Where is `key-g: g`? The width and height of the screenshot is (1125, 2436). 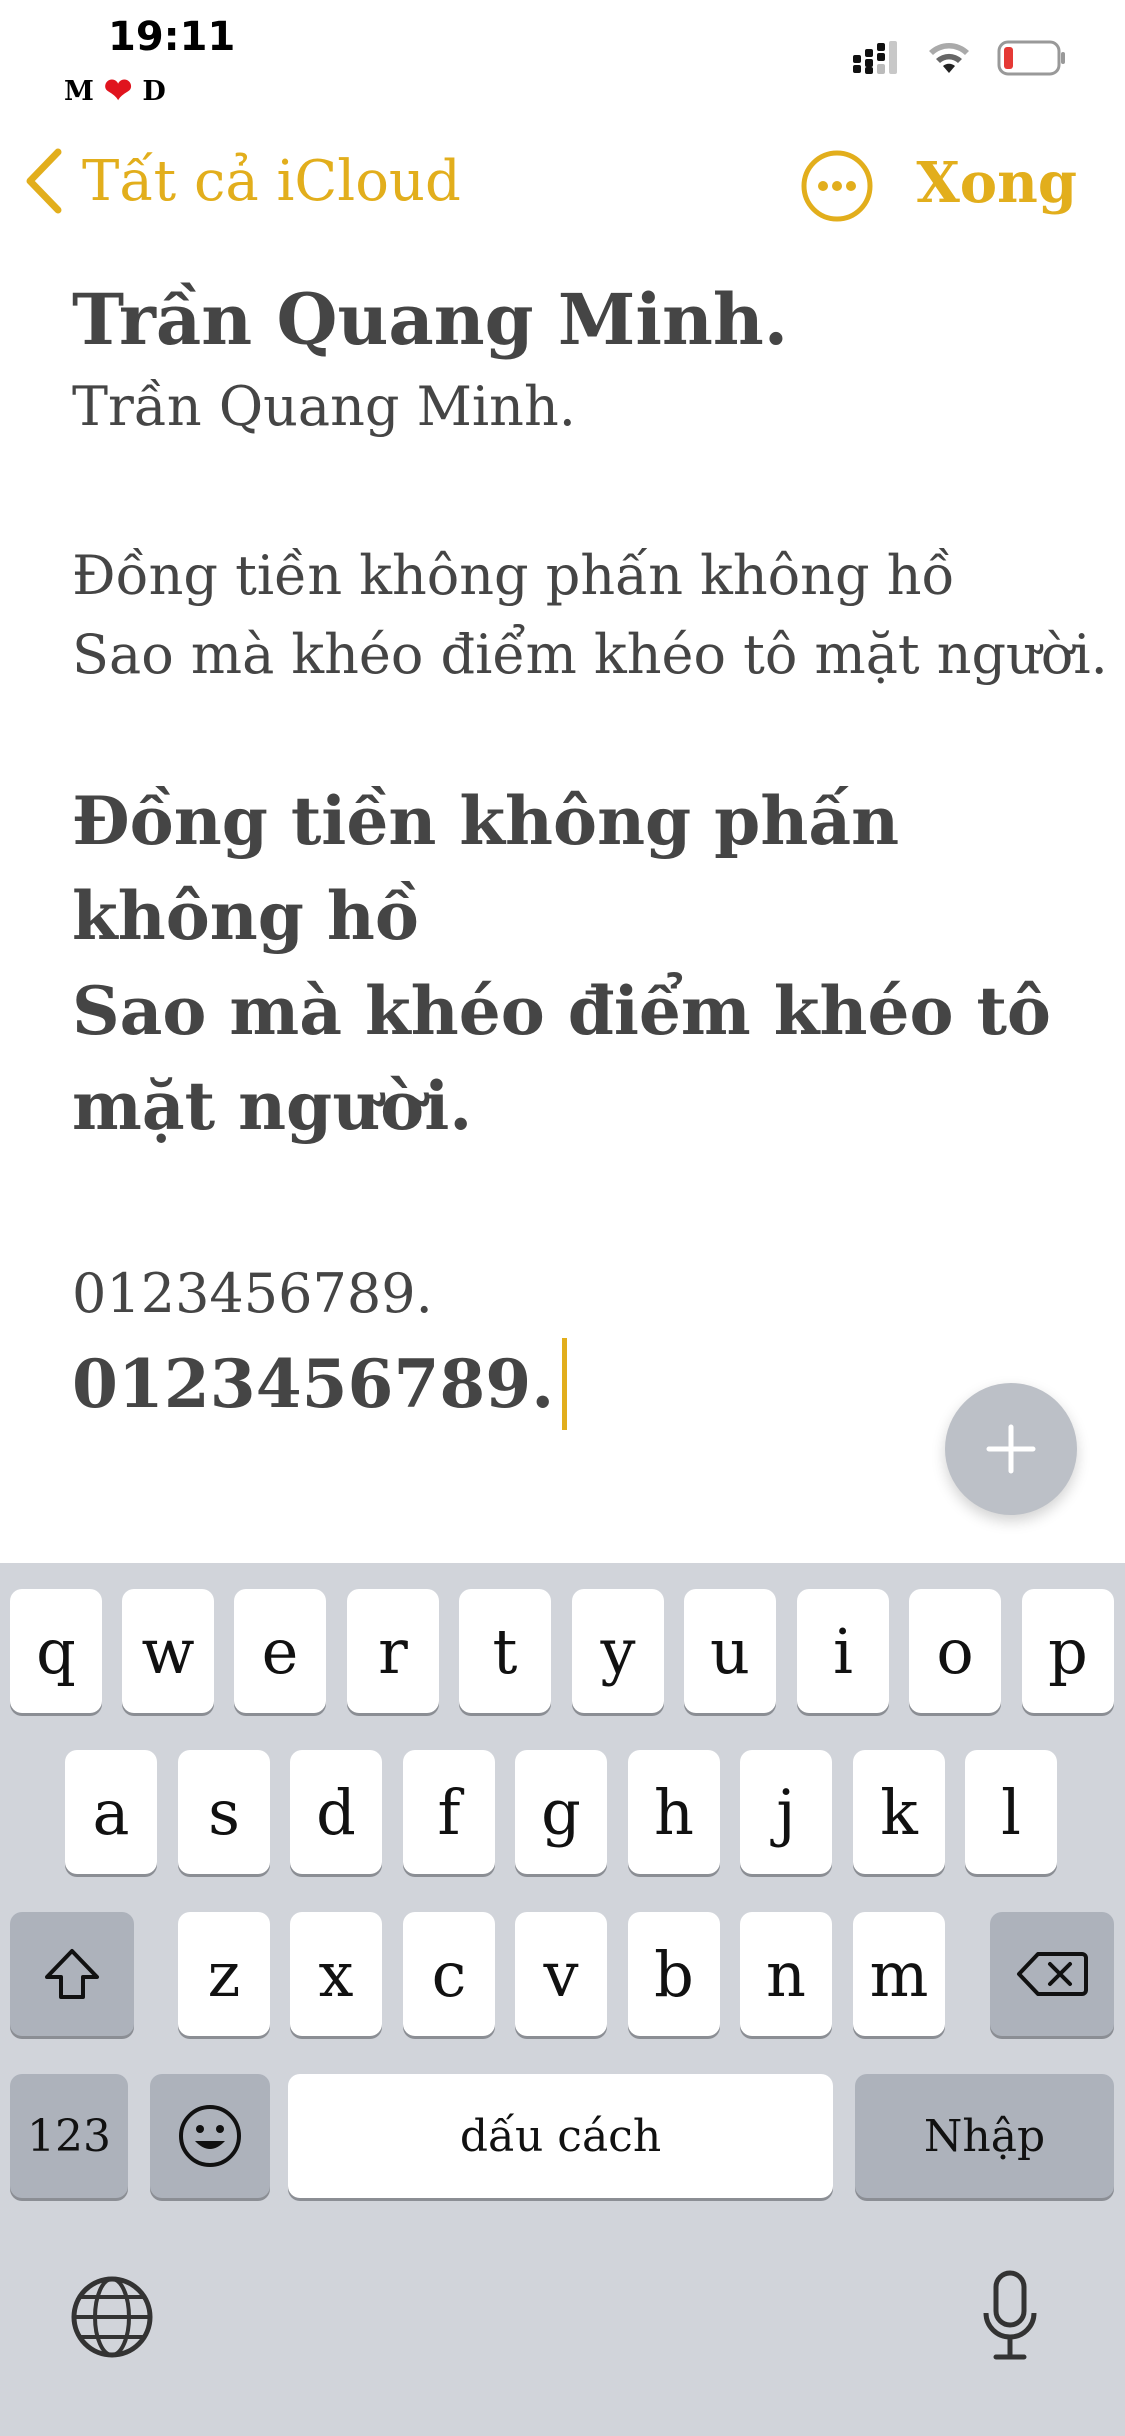
key-g: g is located at coordinates (561, 1812).